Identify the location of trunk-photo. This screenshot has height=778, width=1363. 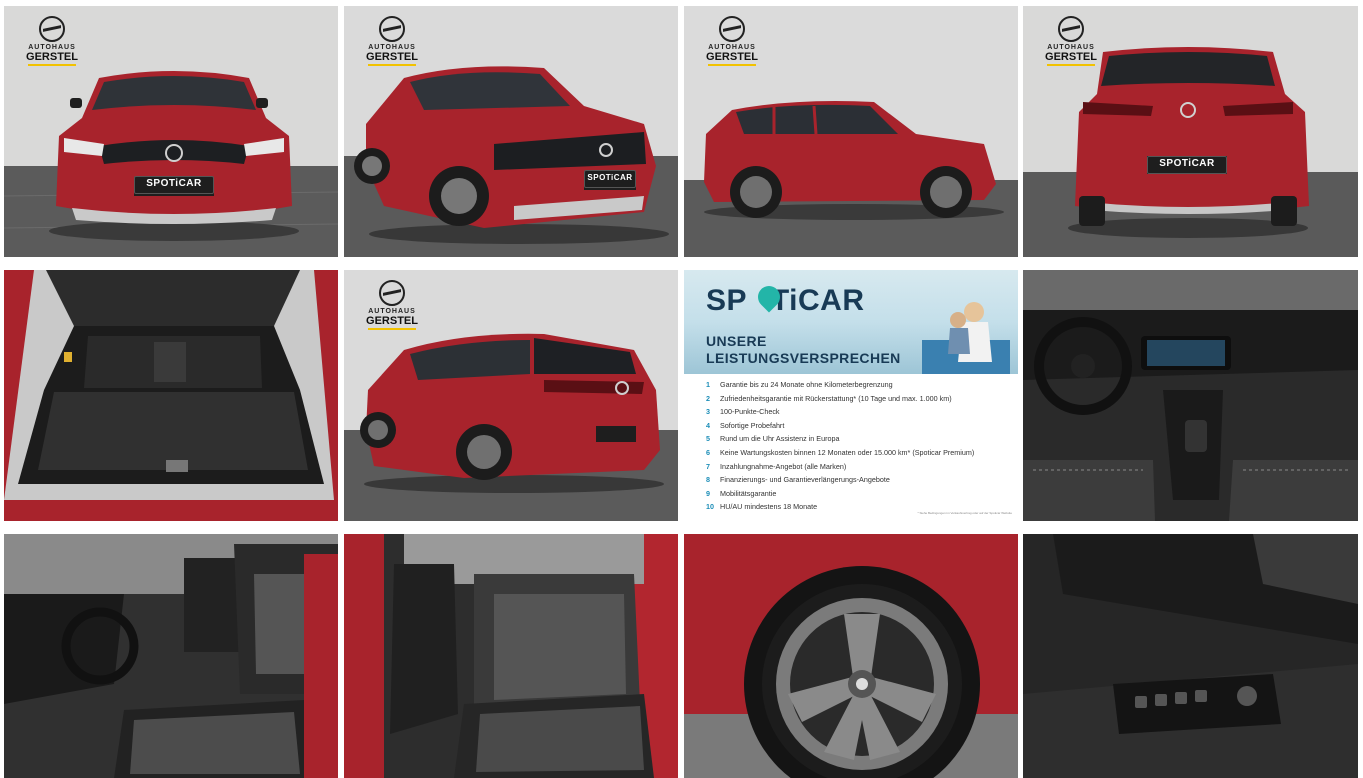
(171, 395).